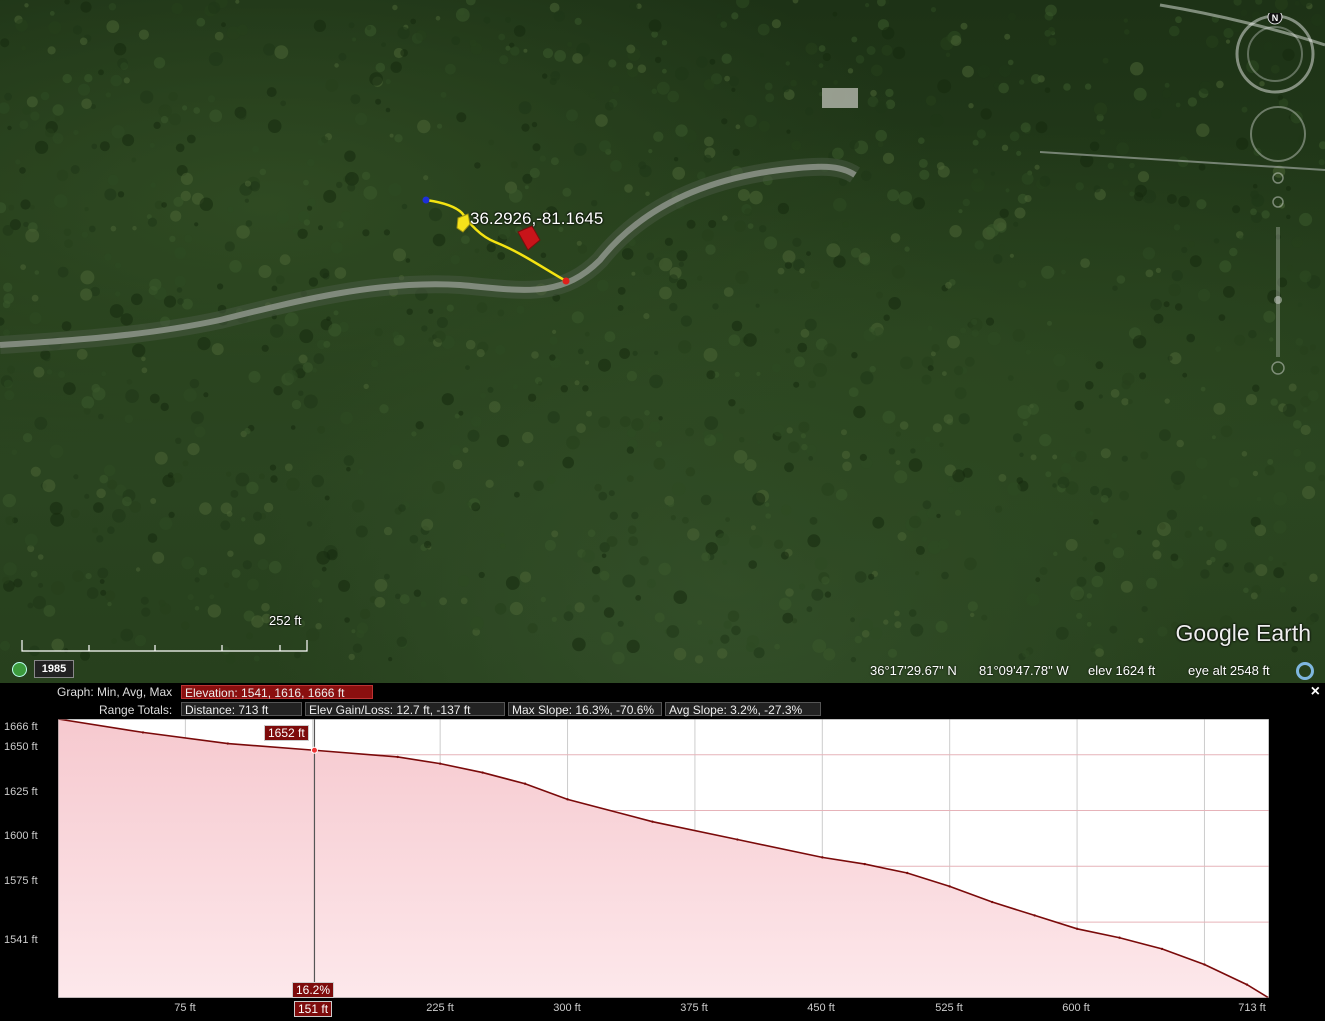 The height and width of the screenshot is (1021, 1325). Describe the element at coordinates (286, 733) in the screenshot. I see `cursor-elevation-tag: 1652 ft` at that location.